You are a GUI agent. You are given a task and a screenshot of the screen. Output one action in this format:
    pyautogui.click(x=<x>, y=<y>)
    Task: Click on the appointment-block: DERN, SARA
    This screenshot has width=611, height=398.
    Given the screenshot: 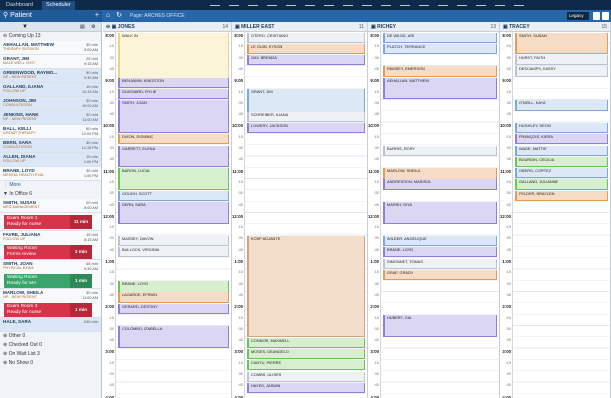 What is the action you would take?
    pyautogui.click(x=173, y=213)
    